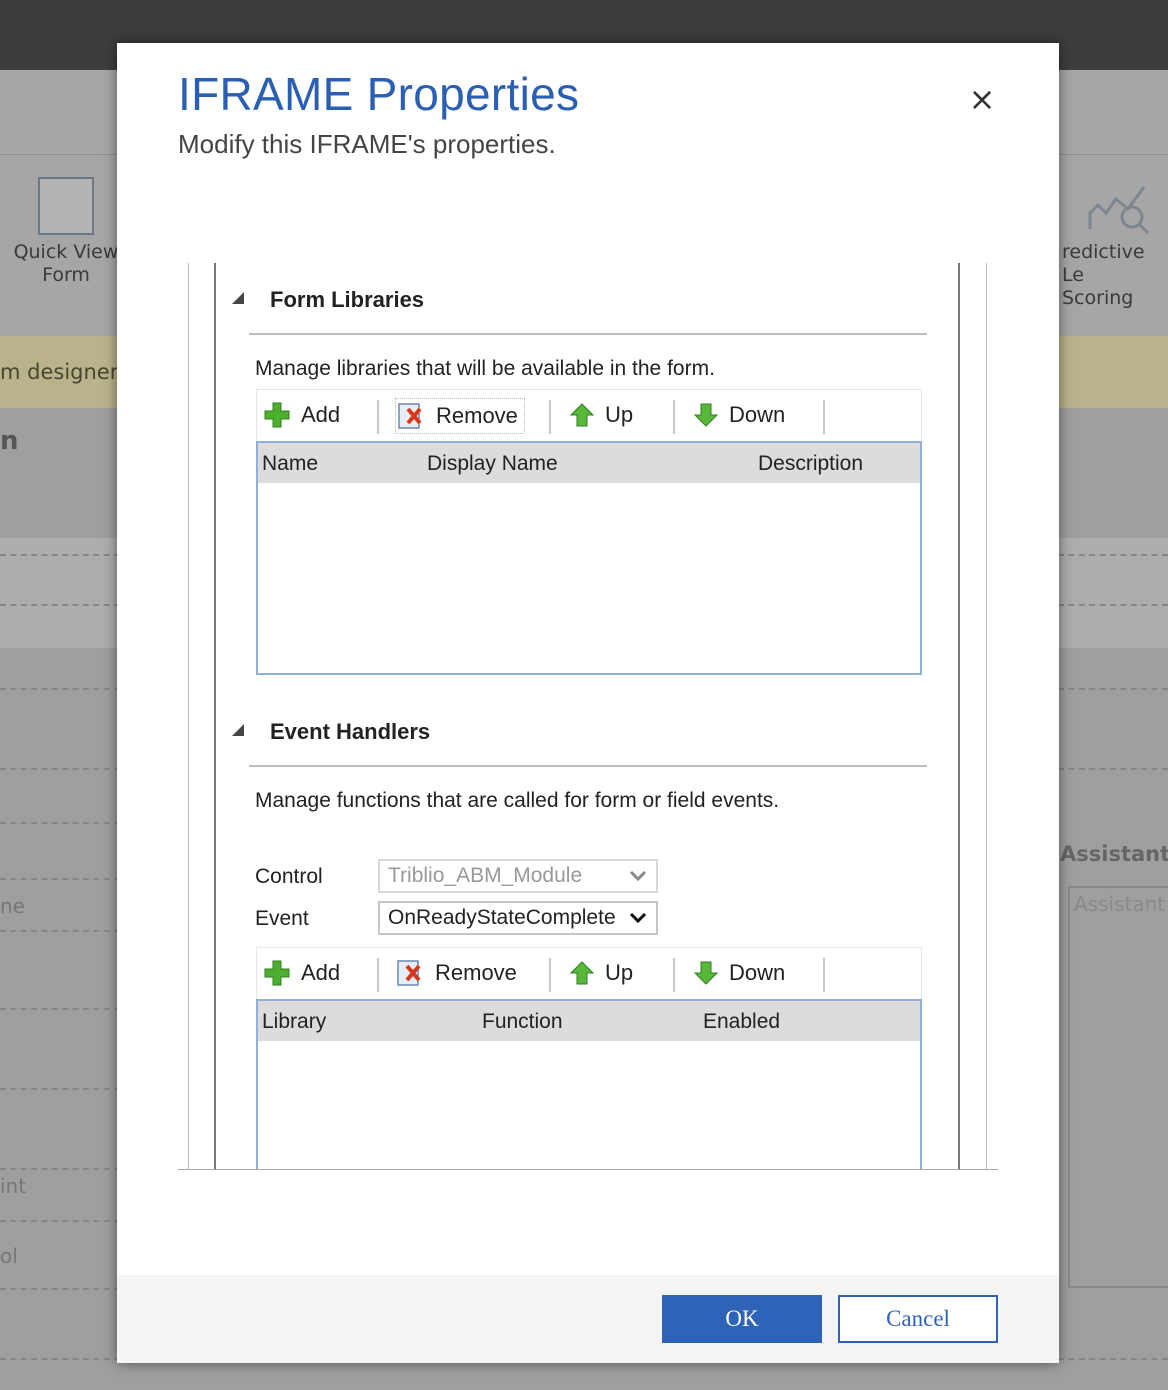  I want to click on assistant-label: Assistant, so click(1114, 854).